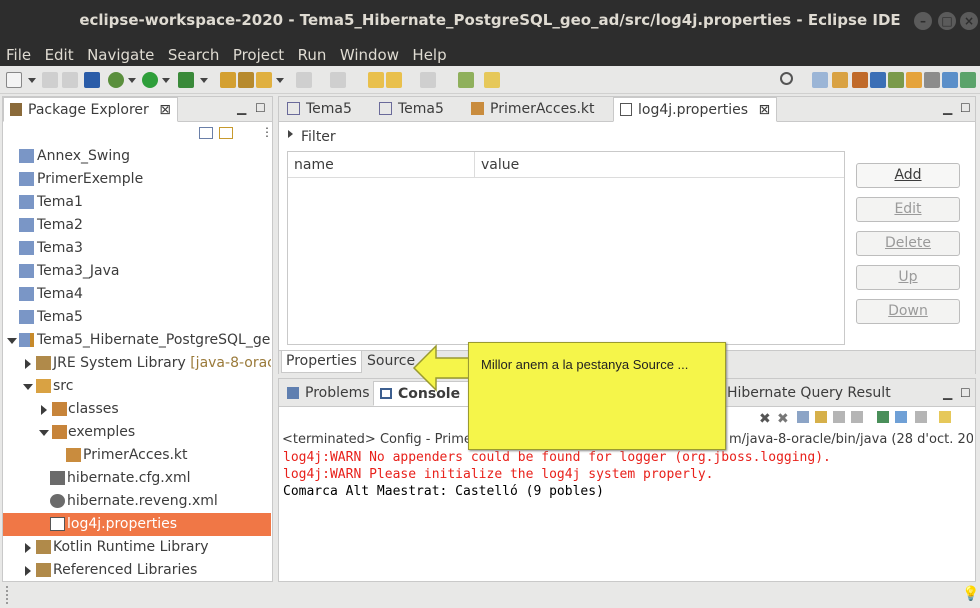 Image resolution: width=980 pixels, height=608 pixels. Describe the element at coordinates (120, 53) in the screenshot. I see `menu-navigate: Navigate` at that location.